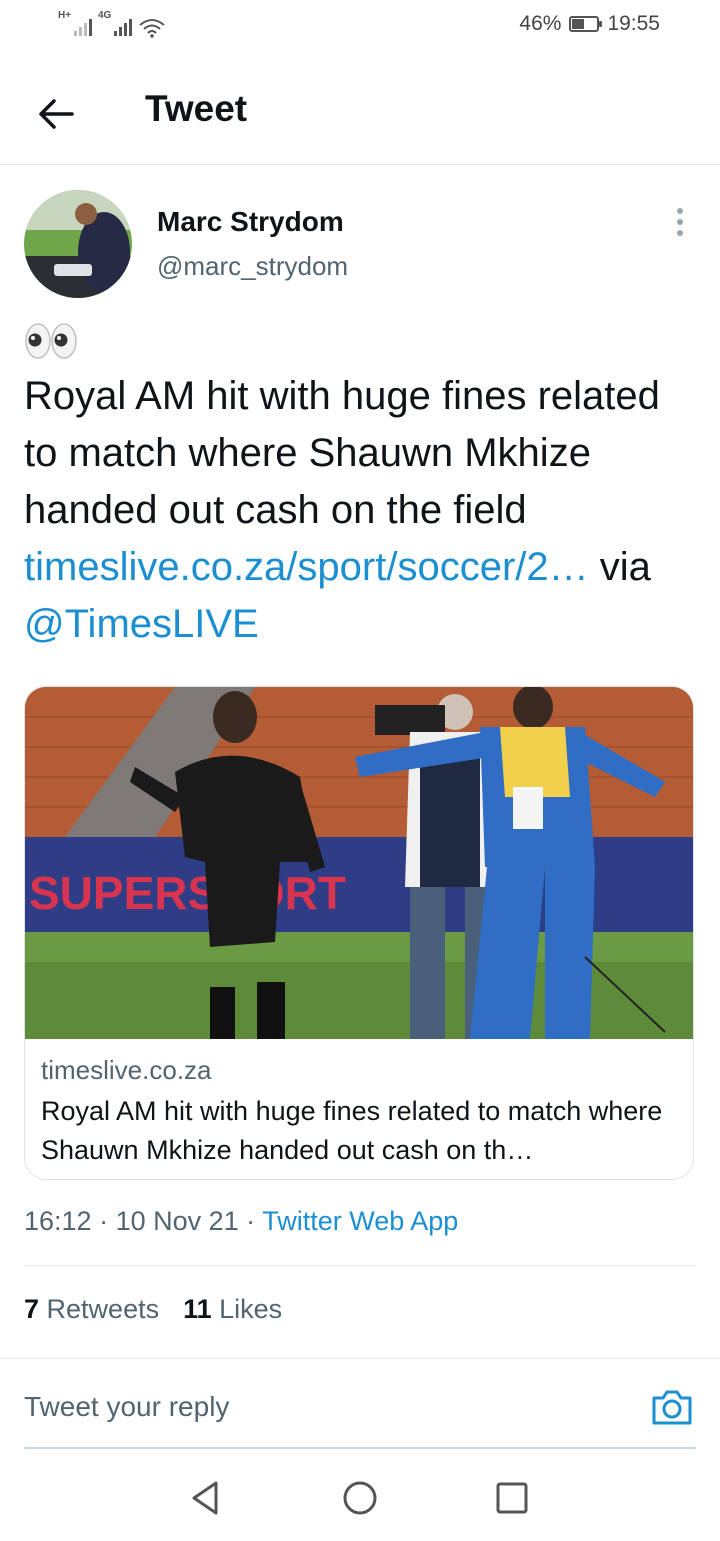 The height and width of the screenshot is (1541, 720). What do you see at coordinates (141, 624) in the screenshot?
I see `mention-link: @TimesLIVE` at bounding box center [141, 624].